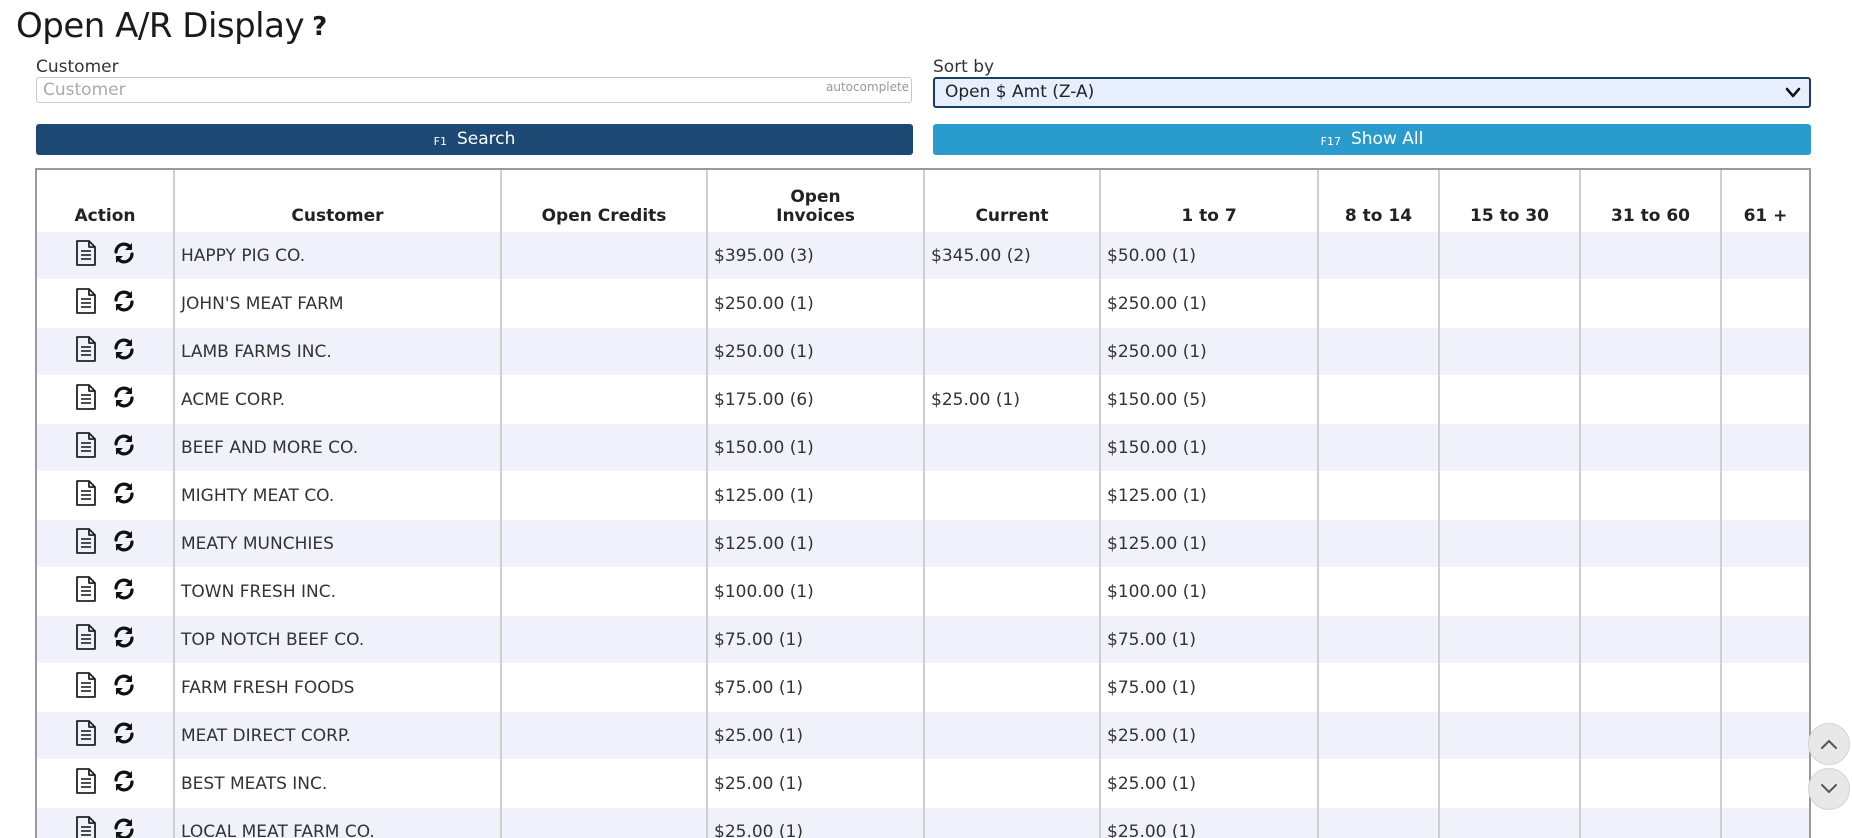 The image size is (1852, 838). What do you see at coordinates (338, 447) in the screenshot?
I see `cell-customer: BEEF AND MORE CO.` at bounding box center [338, 447].